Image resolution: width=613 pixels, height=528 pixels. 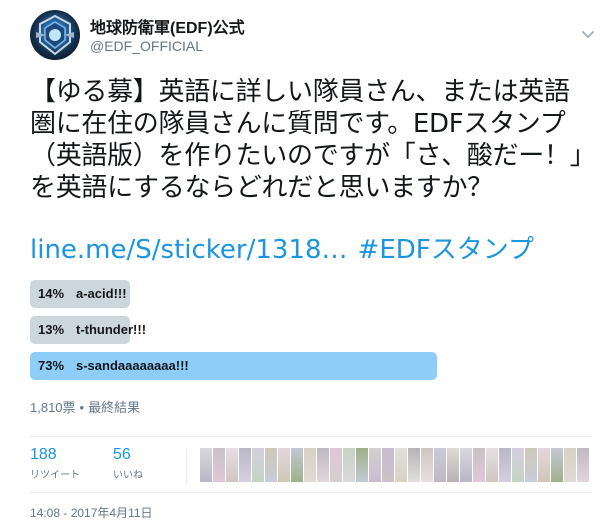 I want to click on poll-vote-count: 1,810票, so click(x=53, y=407).